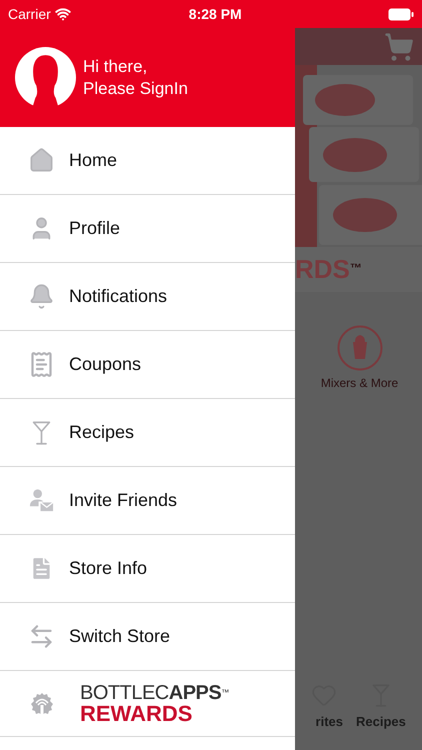 The height and width of the screenshot is (750, 422). What do you see at coordinates (41, 500) in the screenshot?
I see `person-mail-icon` at bounding box center [41, 500].